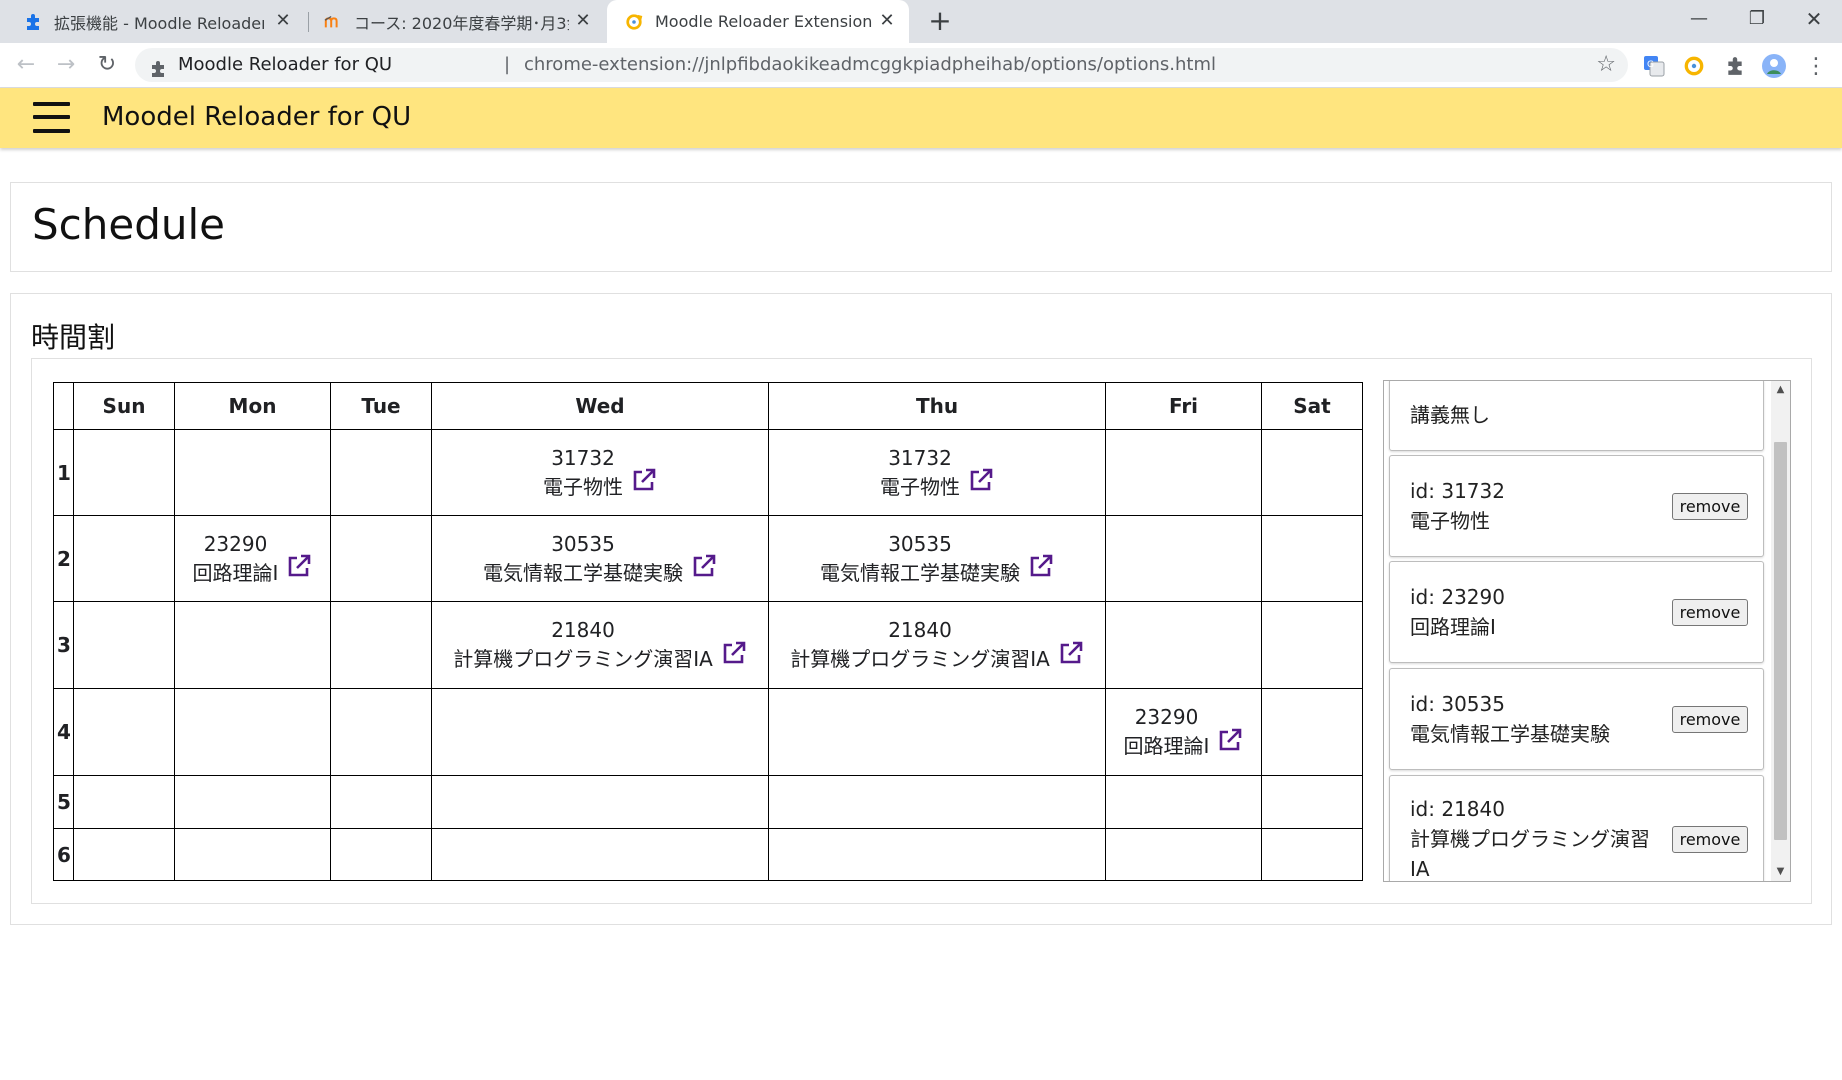 This screenshot has height=1080, width=1842. What do you see at coordinates (63, 406) in the screenshot?
I see `corner-cell` at bounding box center [63, 406].